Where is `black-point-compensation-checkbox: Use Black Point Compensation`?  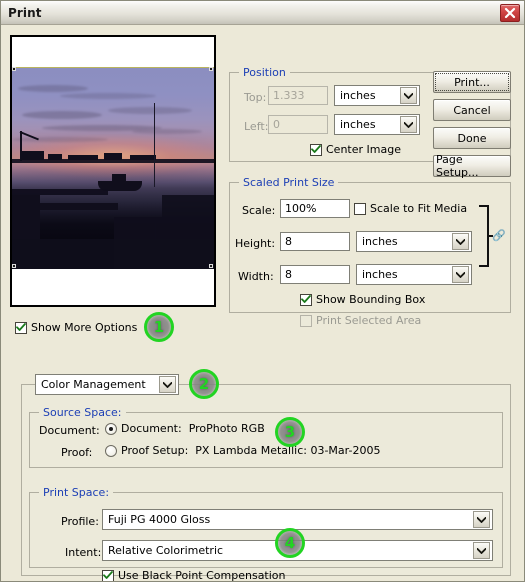 black-point-compensation-checkbox: Use Black Point Compensation is located at coordinates (194, 575).